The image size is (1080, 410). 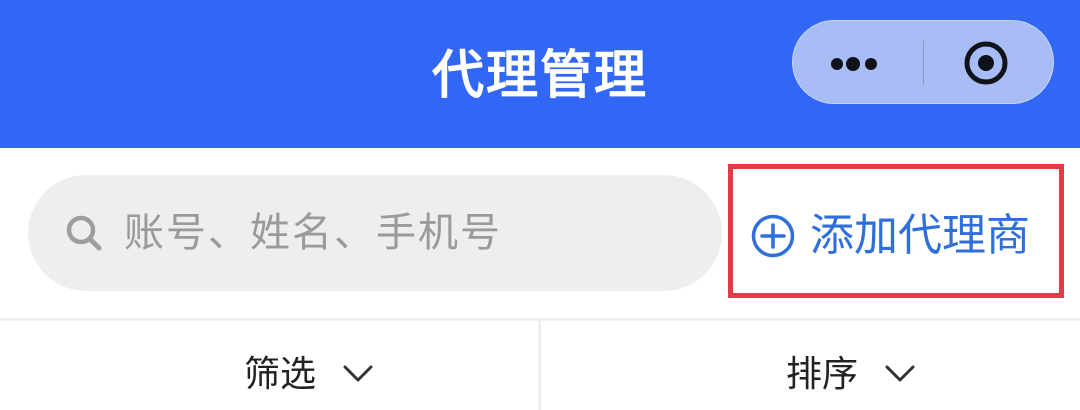 What do you see at coordinates (822, 374) in the screenshot?
I see `sort-label: 排序` at bounding box center [822, 374].